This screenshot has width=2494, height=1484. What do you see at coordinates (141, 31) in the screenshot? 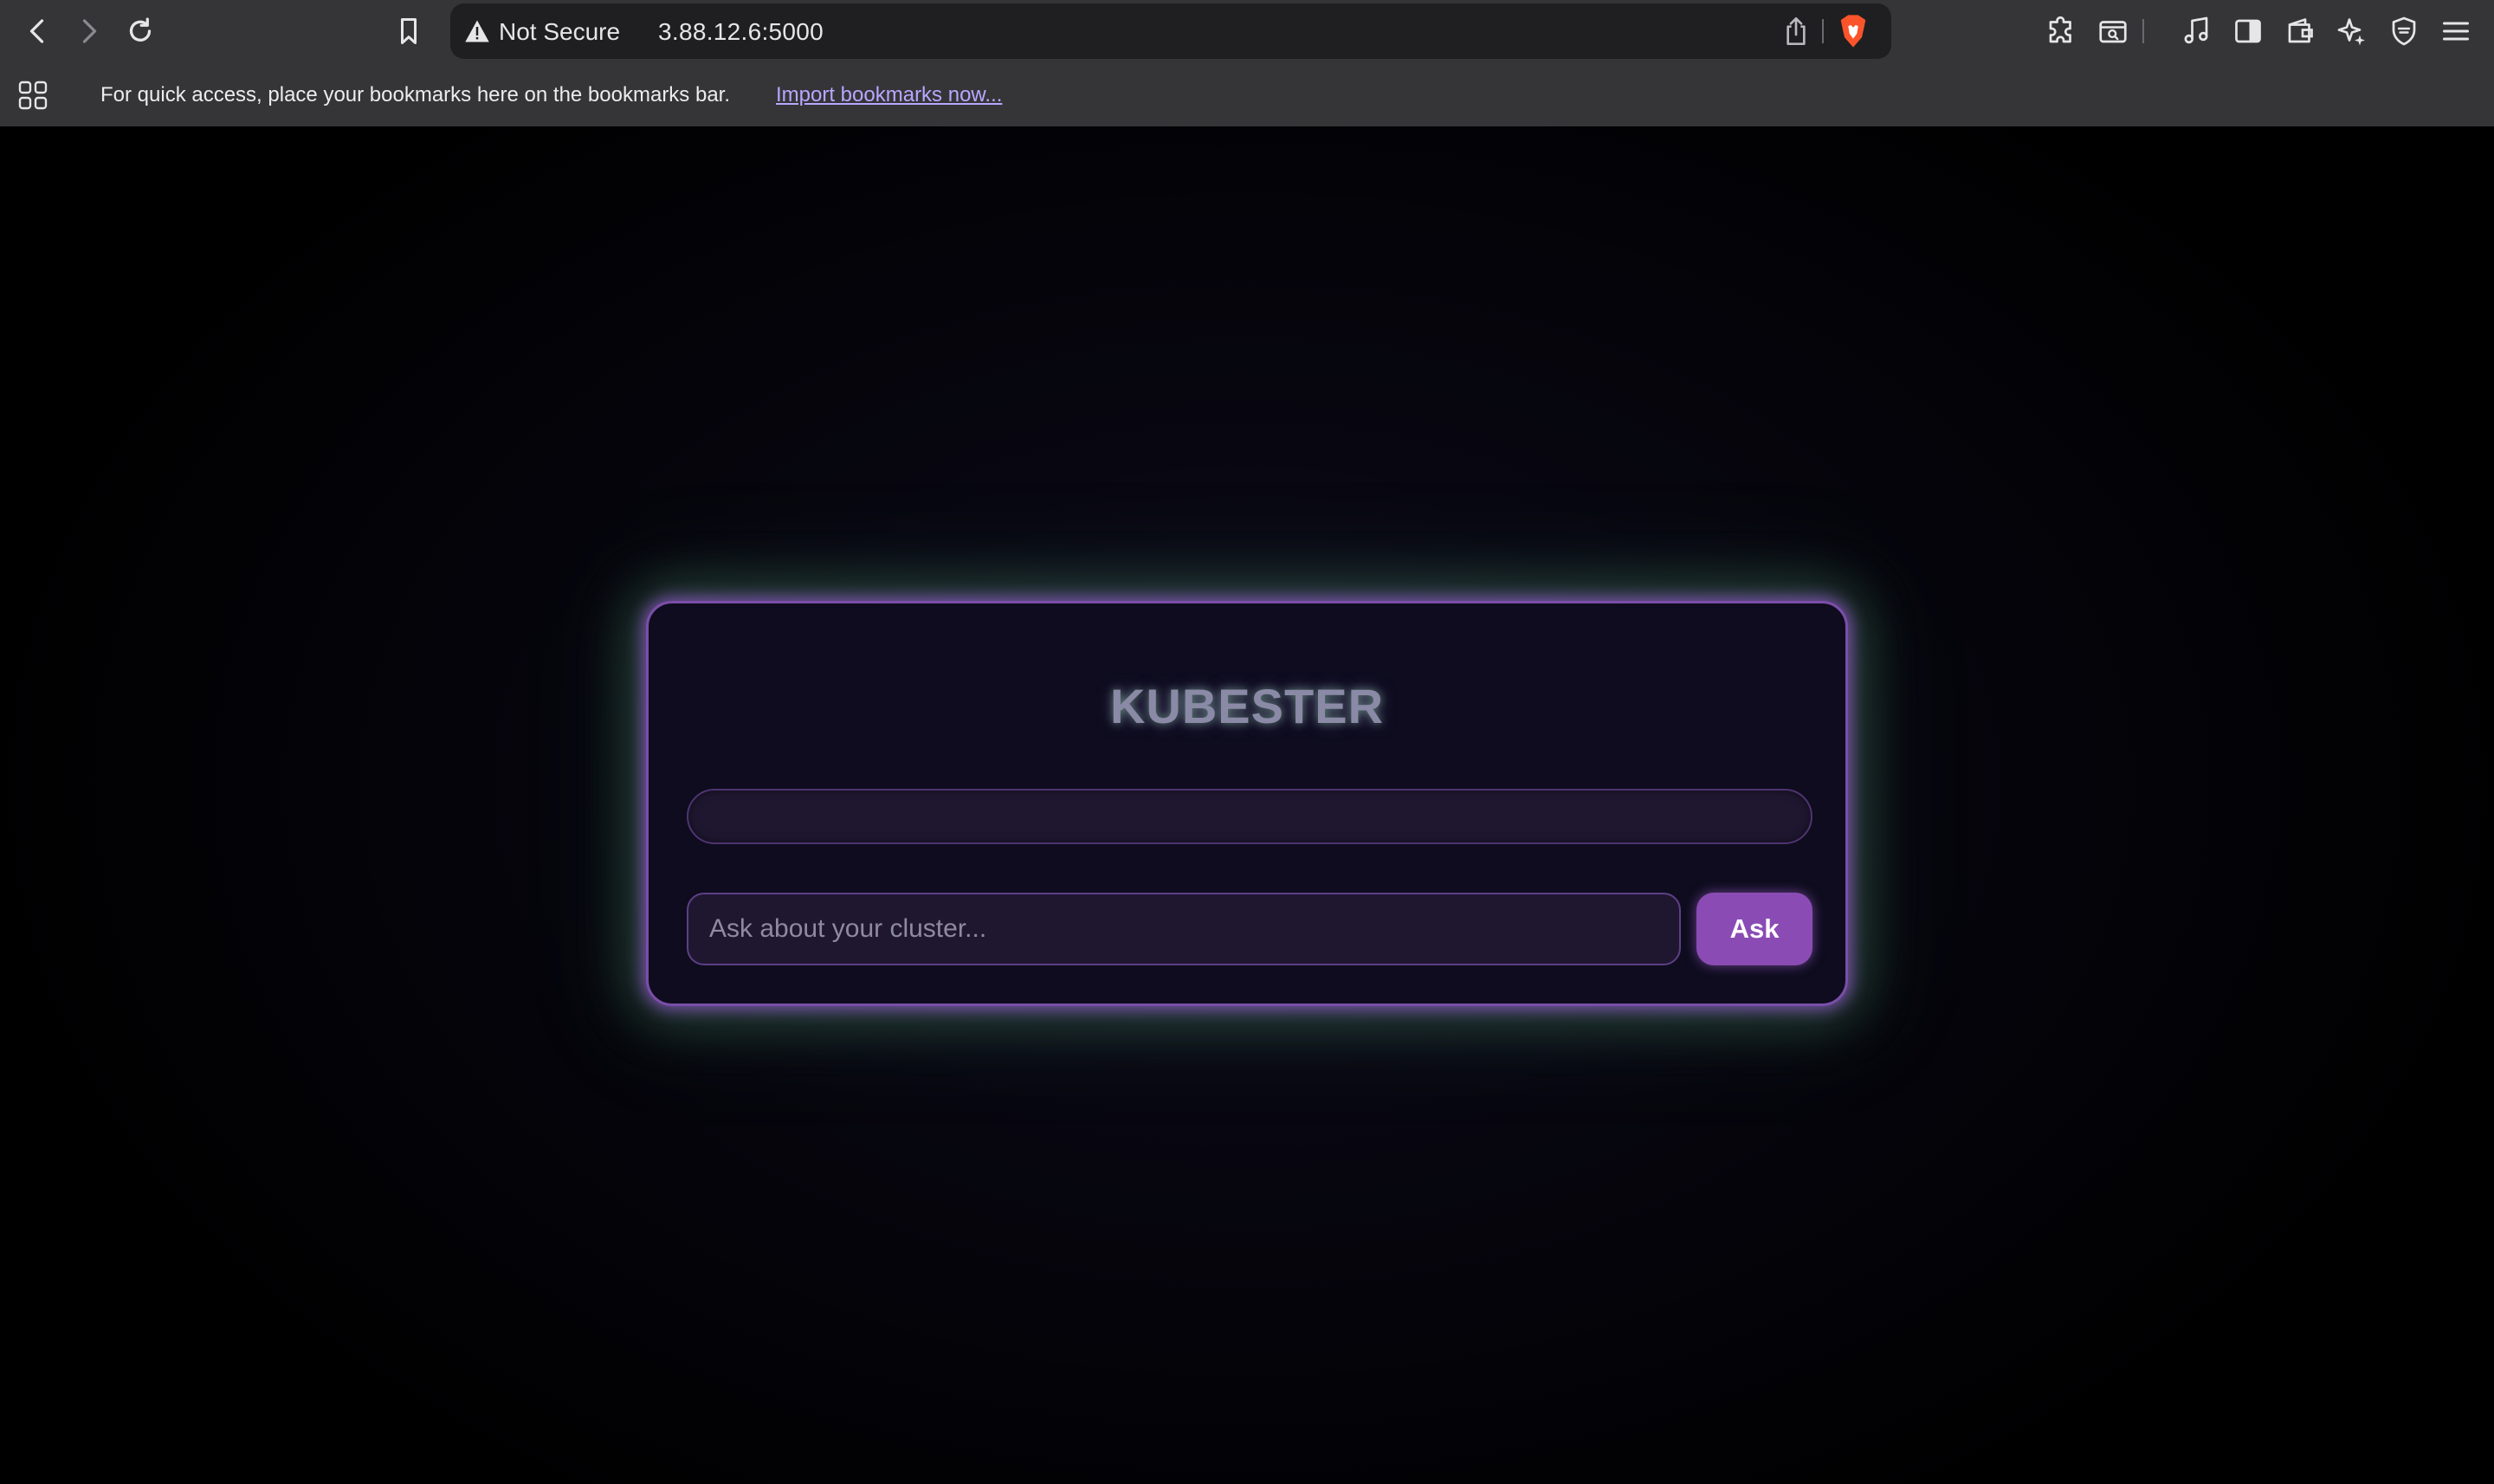
I see `reload-icon` at bounding box center [141, 31].